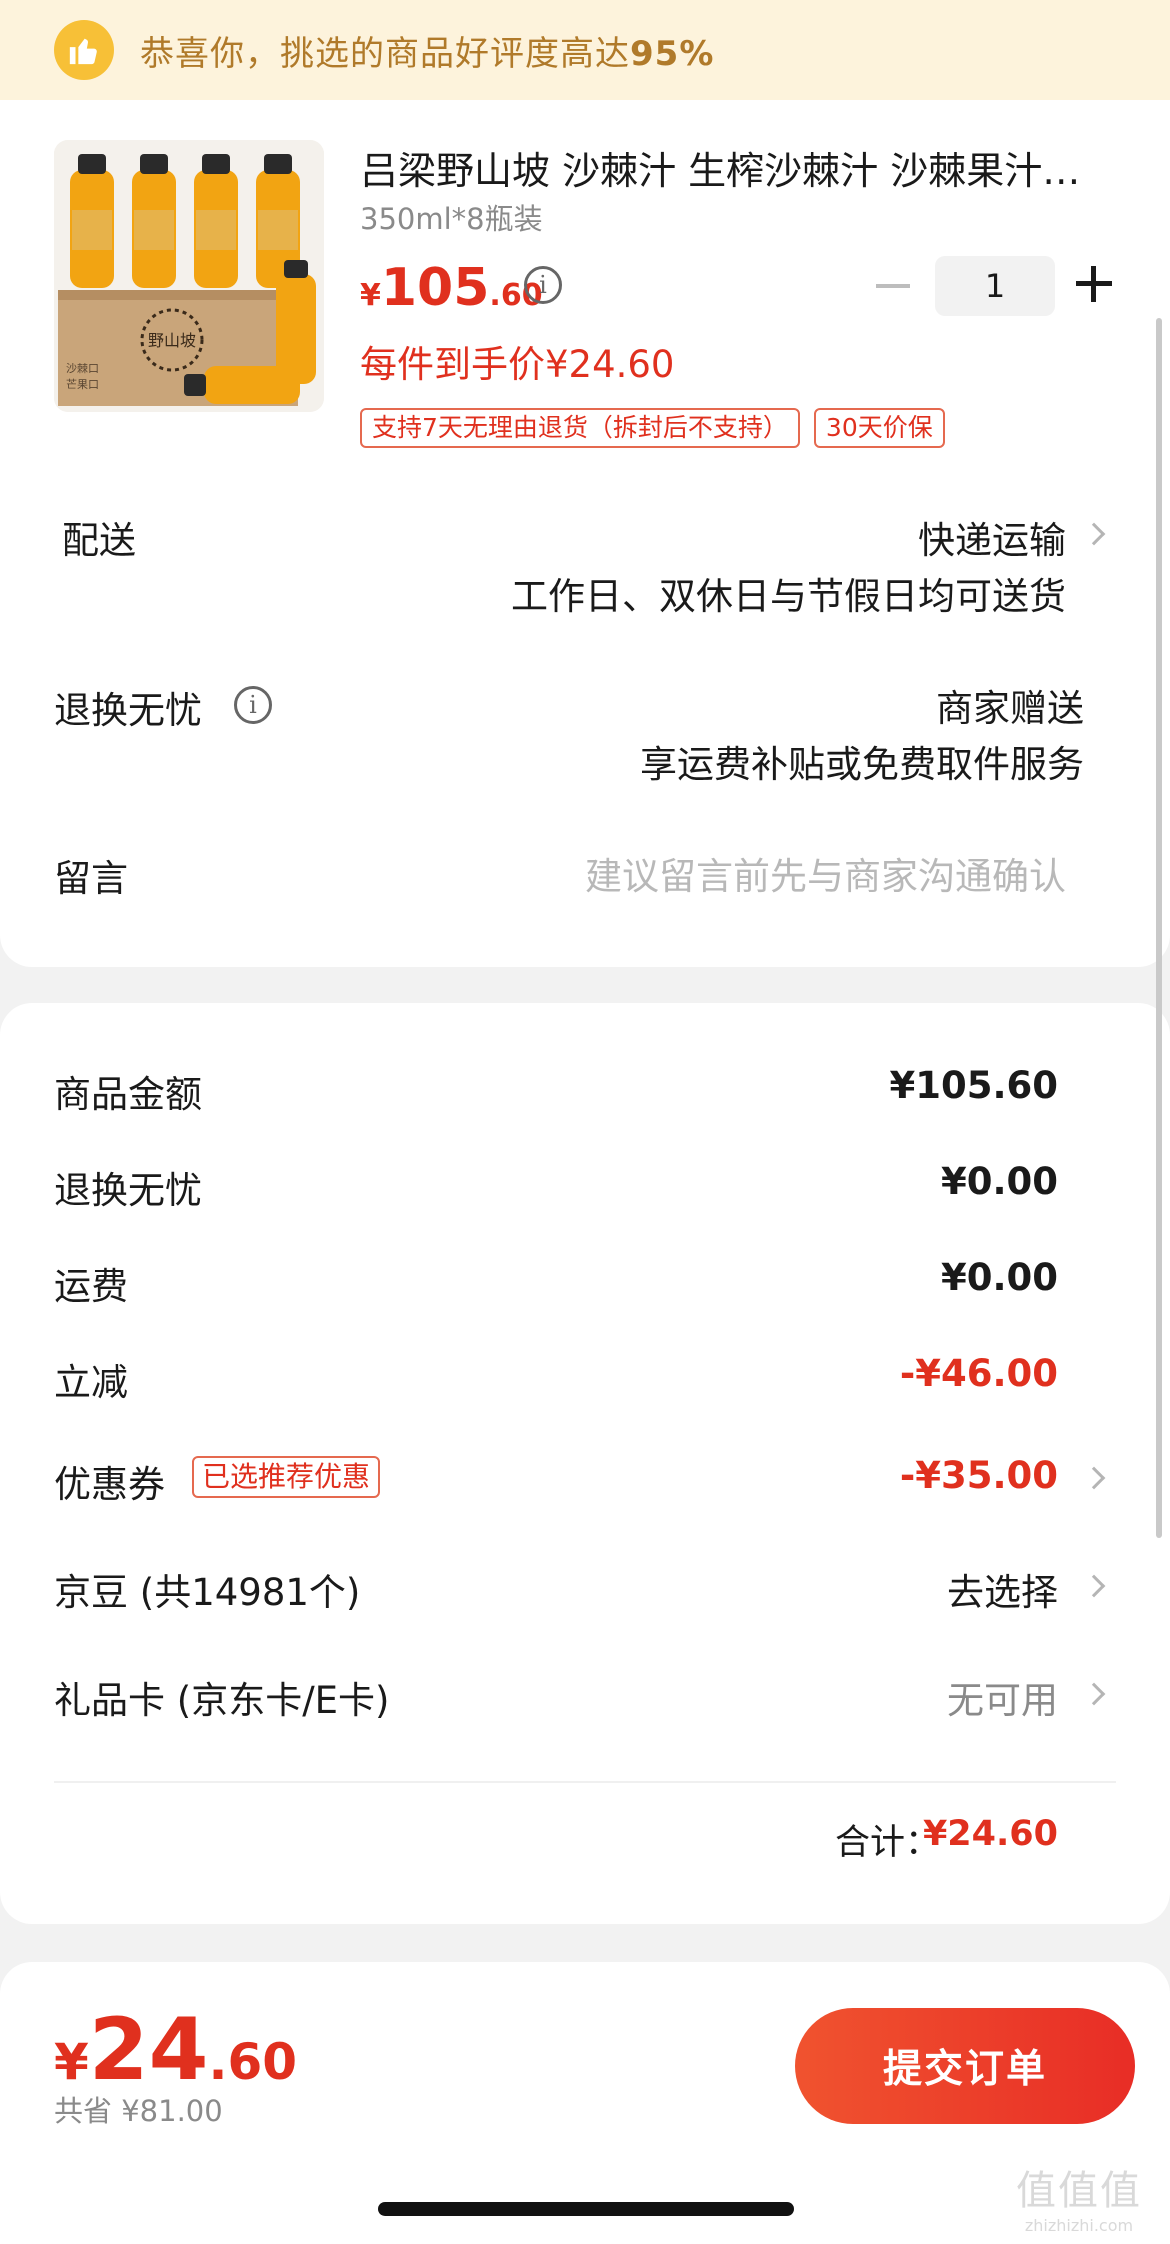  I want to click on delivery-label: 配送, so click(99, 540).